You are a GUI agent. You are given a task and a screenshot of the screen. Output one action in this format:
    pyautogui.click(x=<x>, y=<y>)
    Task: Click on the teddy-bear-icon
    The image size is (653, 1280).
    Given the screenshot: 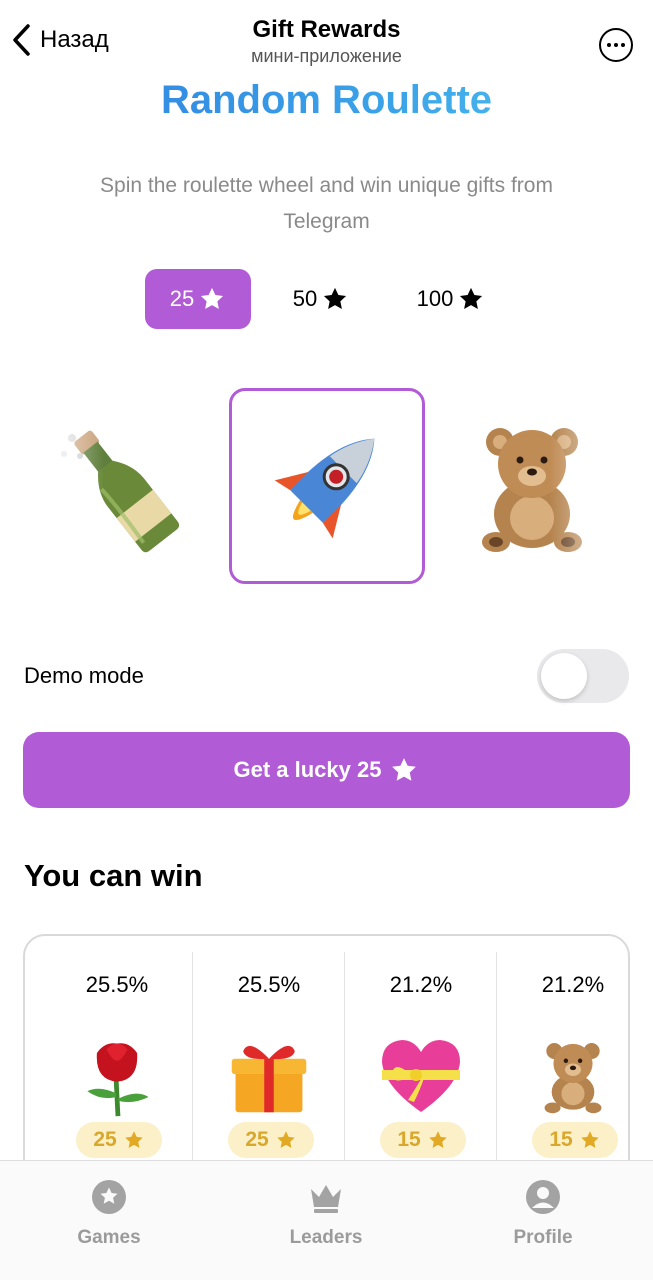 What is the action you would take?
    pyautogui.click(x=573, y=1075)
    